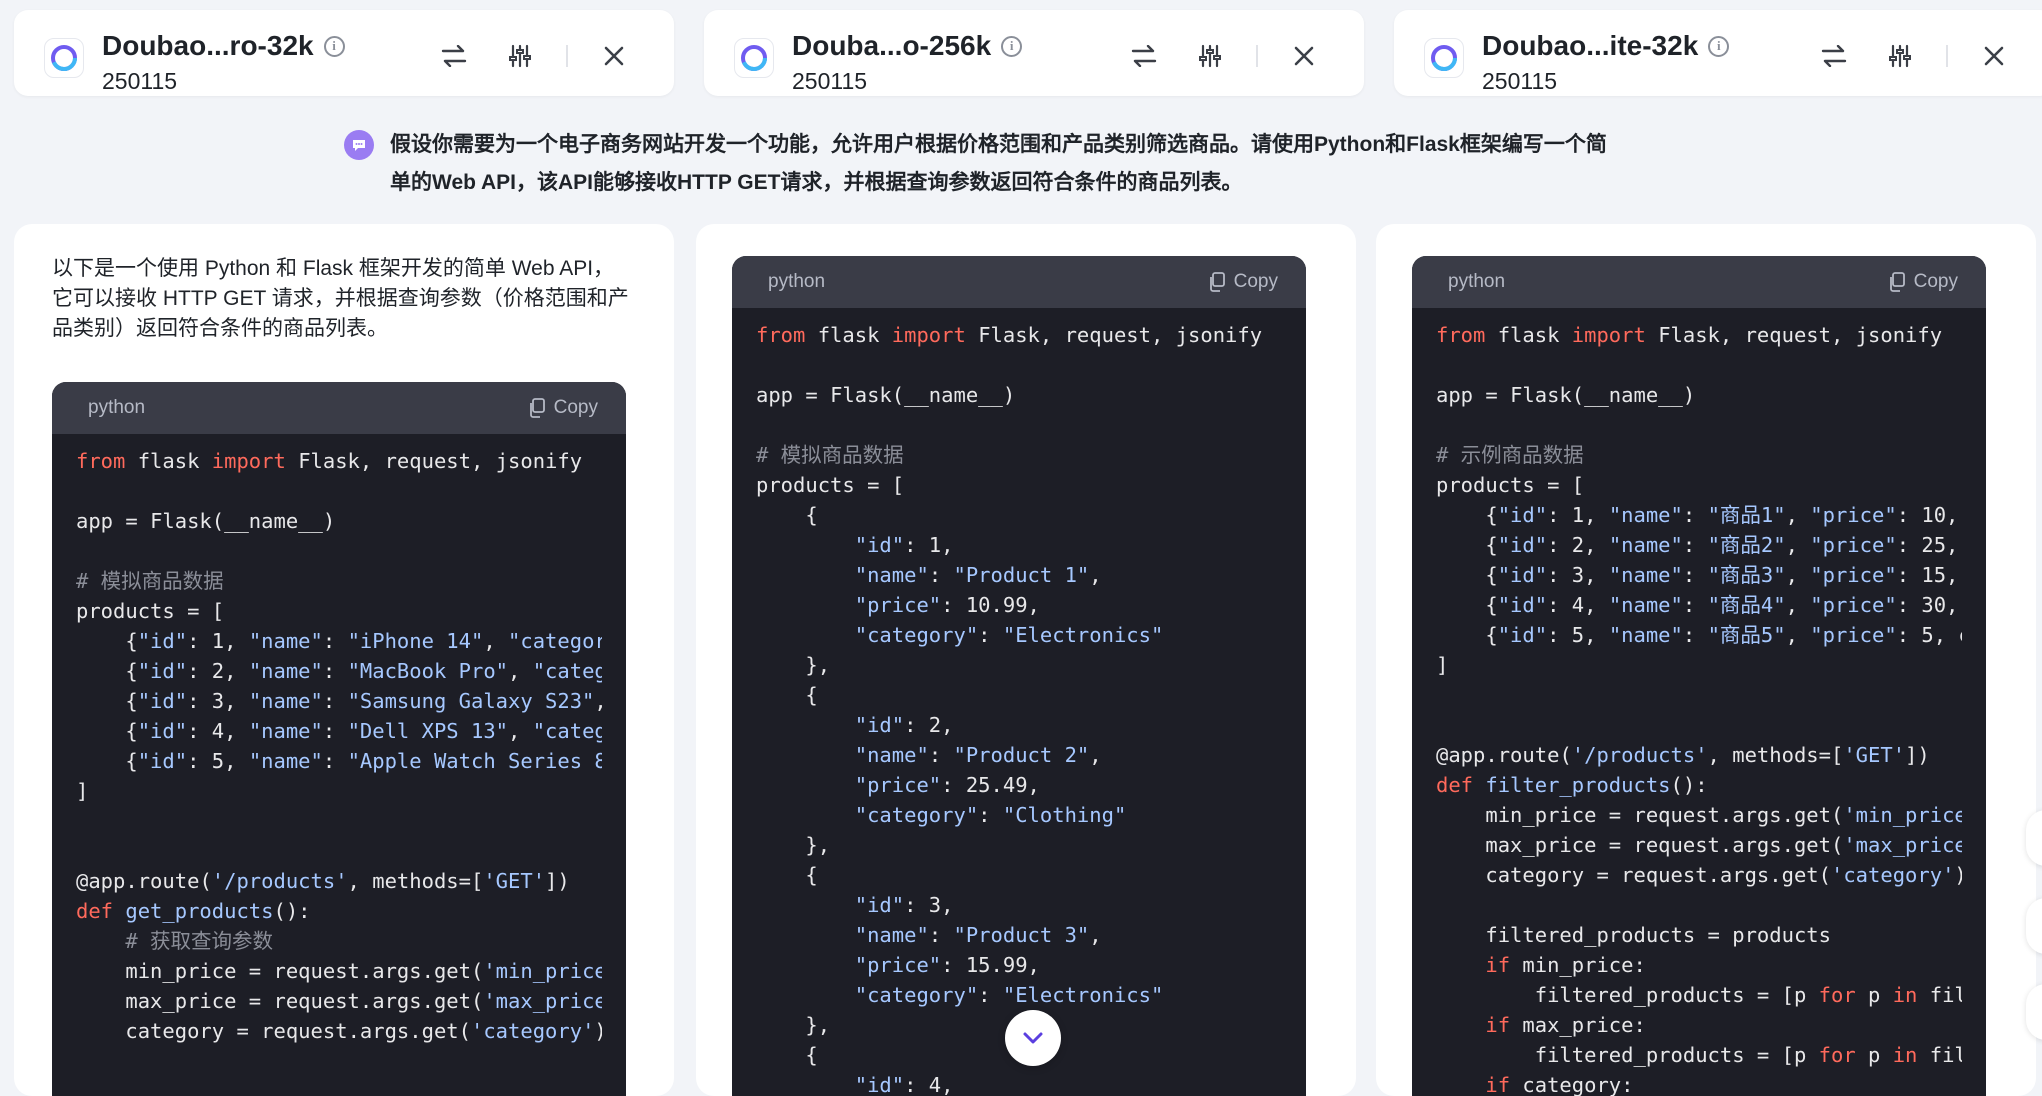 The width and height of the screenshot is (2042, 1096). Describe the element at coordinates (978, 575) in the screenshot. I see `code-line: "name": "Product 1",` at that location.